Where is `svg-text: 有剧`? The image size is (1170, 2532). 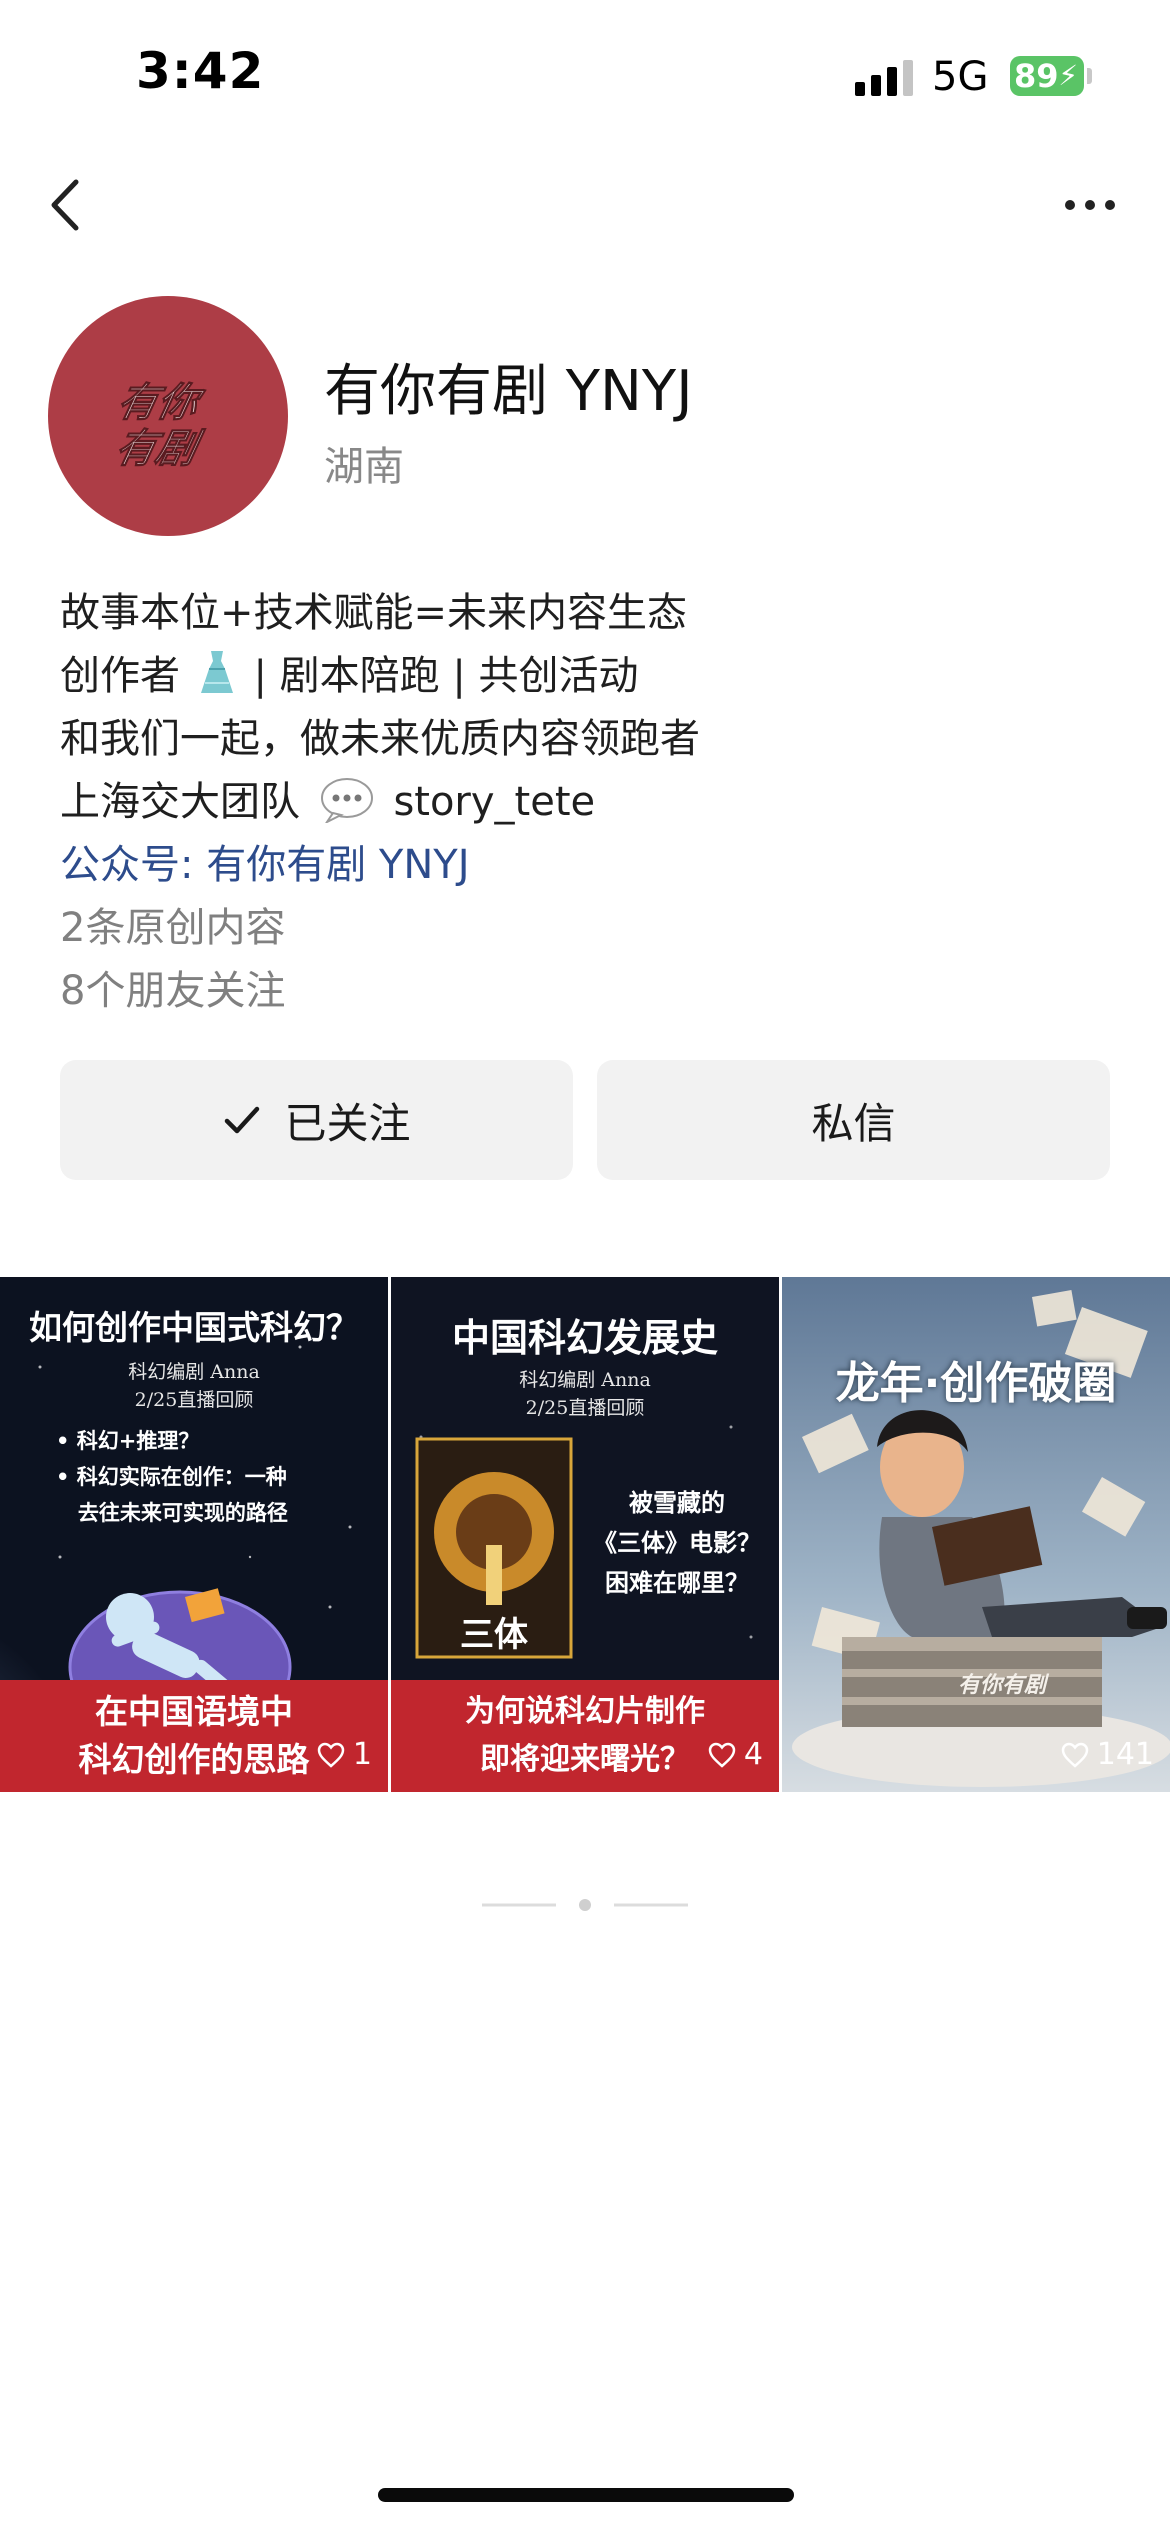 svg-text: 有剧 is located at coordinates (163, 447).